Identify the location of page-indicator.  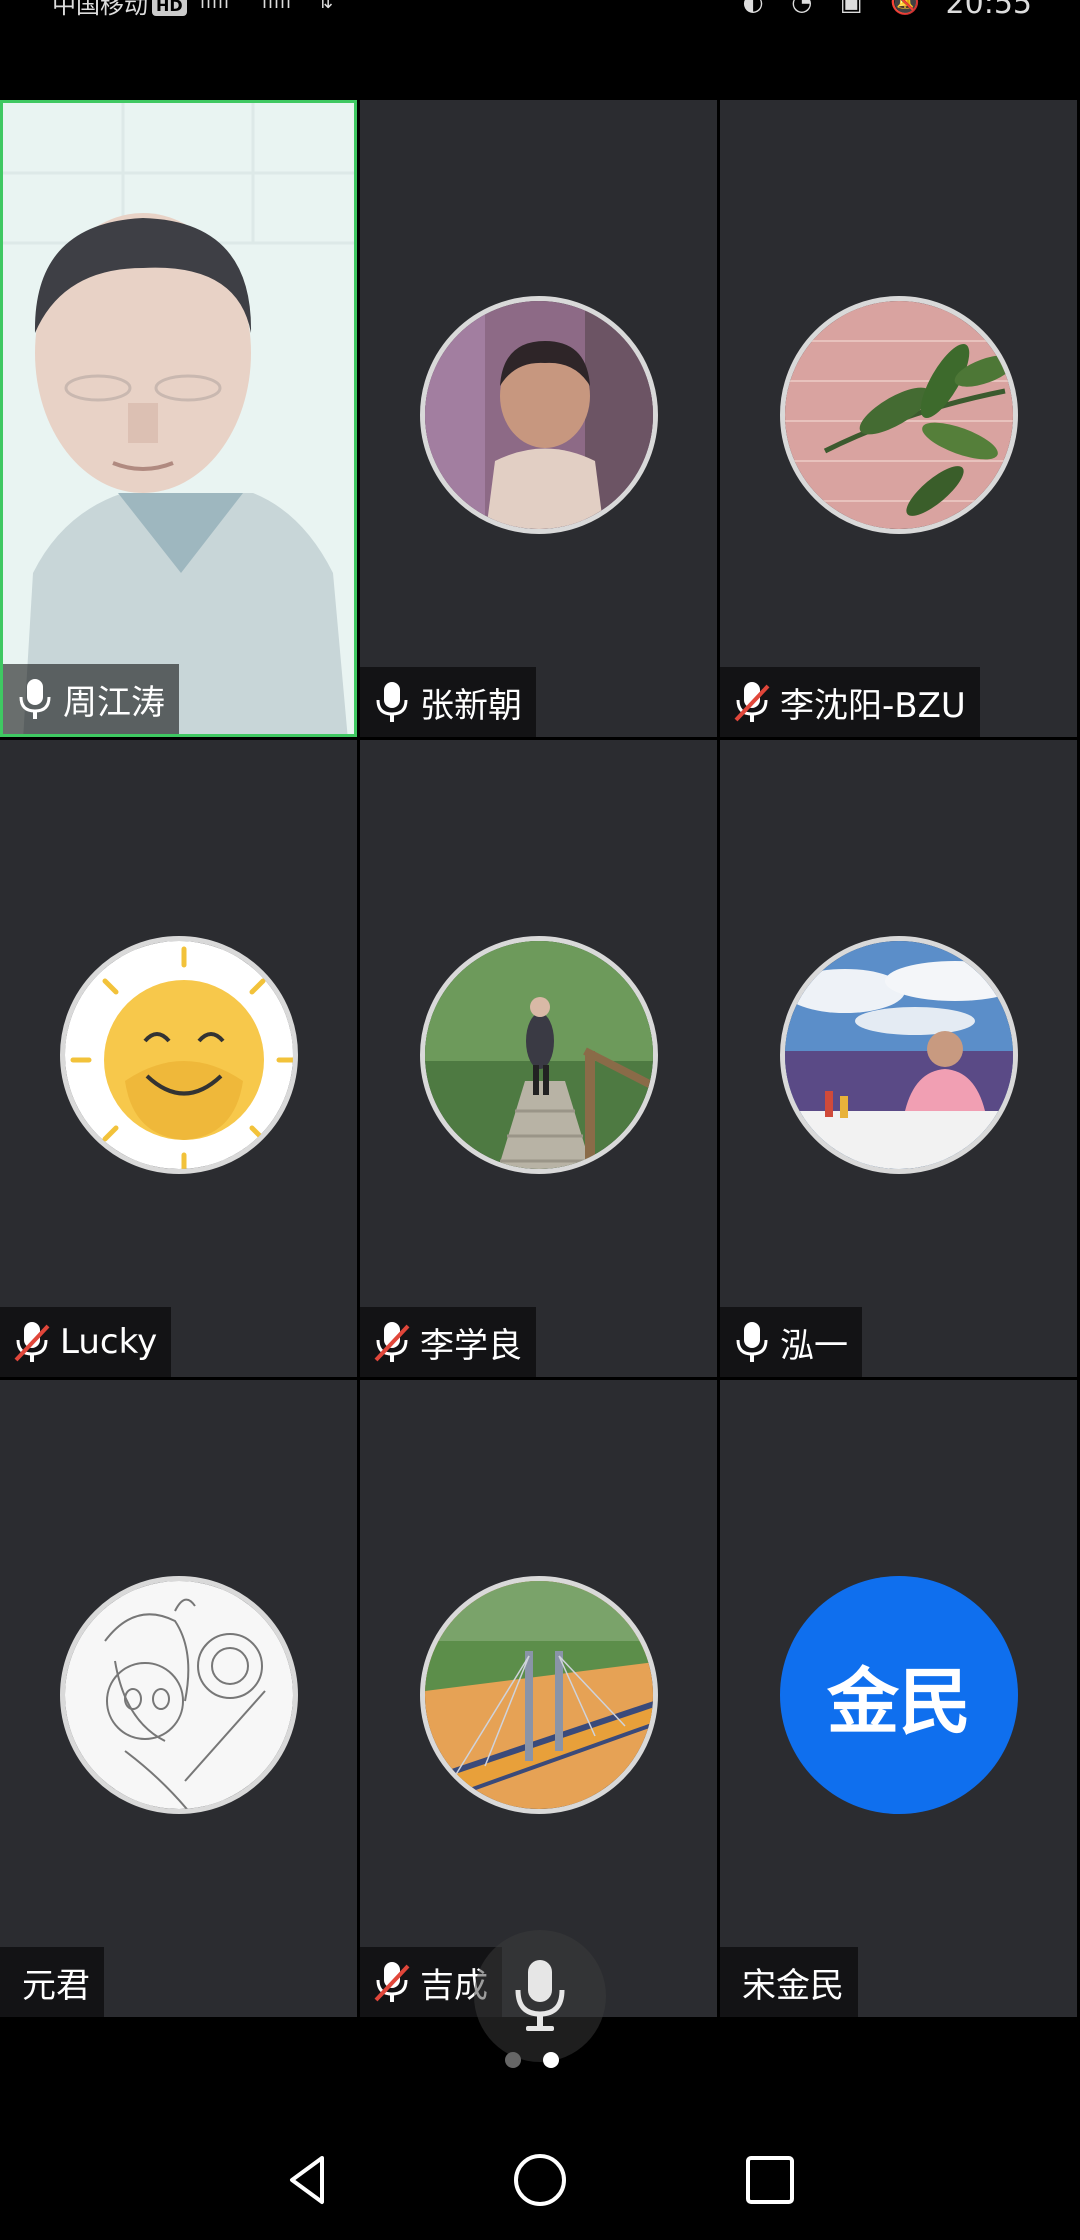
(532, 2060).